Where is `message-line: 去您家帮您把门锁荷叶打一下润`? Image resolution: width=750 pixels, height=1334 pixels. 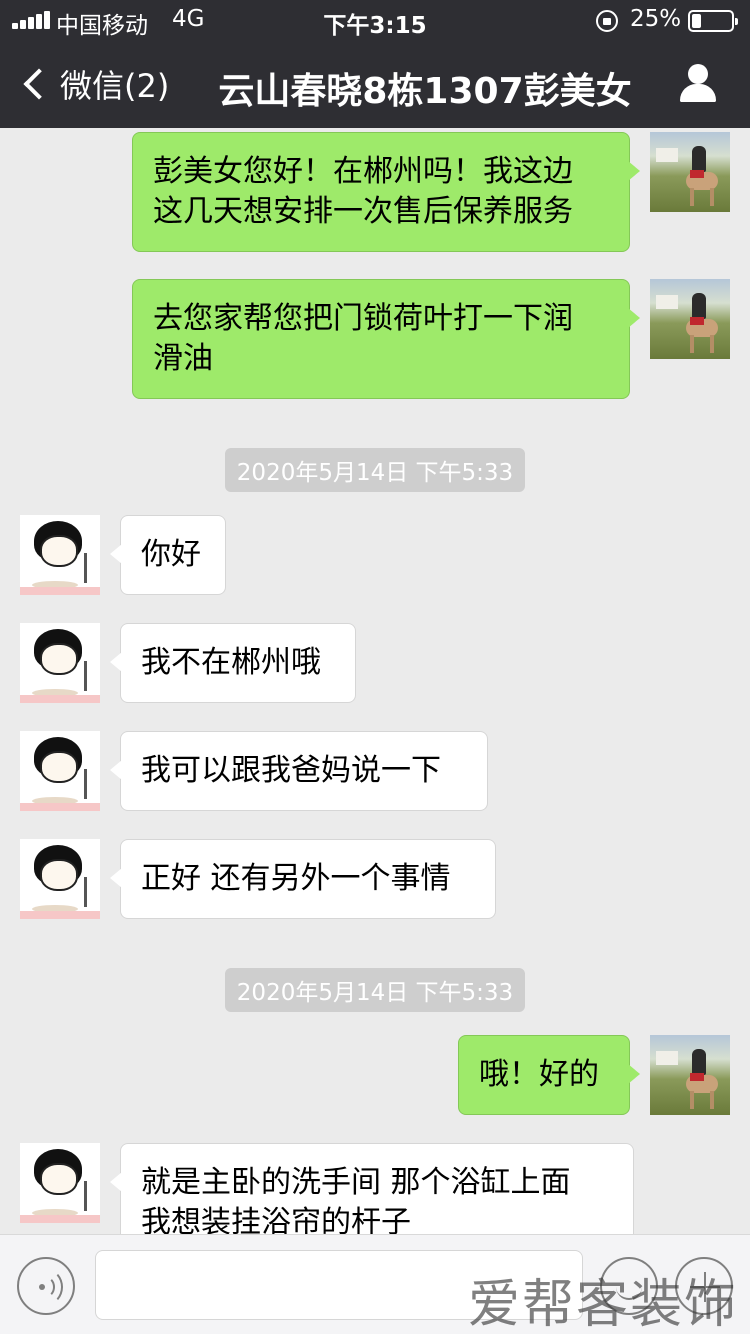 message-line: 去您家帮您把门锁荷叶打一下润 is located at coordinates (363, 318).